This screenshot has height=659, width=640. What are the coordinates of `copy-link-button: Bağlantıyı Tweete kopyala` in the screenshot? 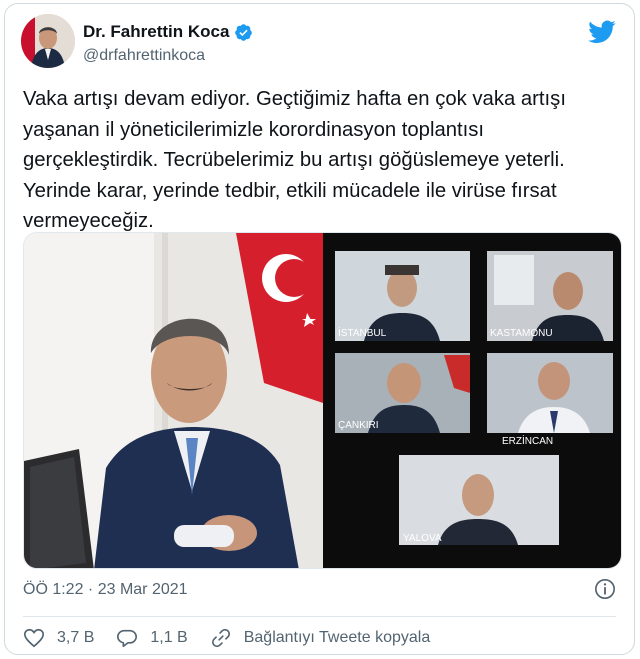 It's located at (320, 638).